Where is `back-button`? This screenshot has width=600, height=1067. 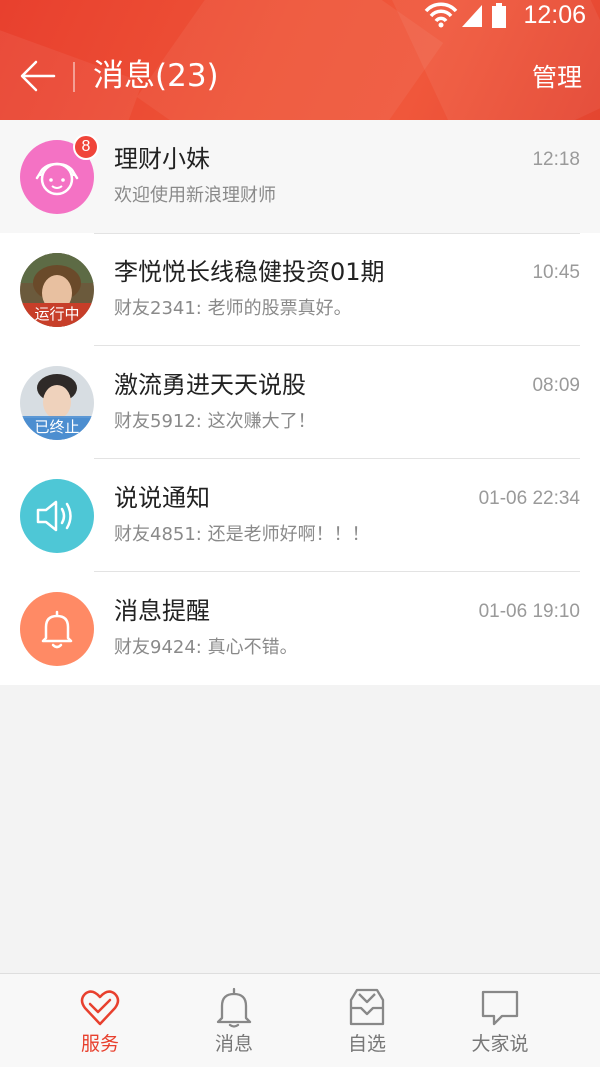 back-button is located at coordinates (38, 76).